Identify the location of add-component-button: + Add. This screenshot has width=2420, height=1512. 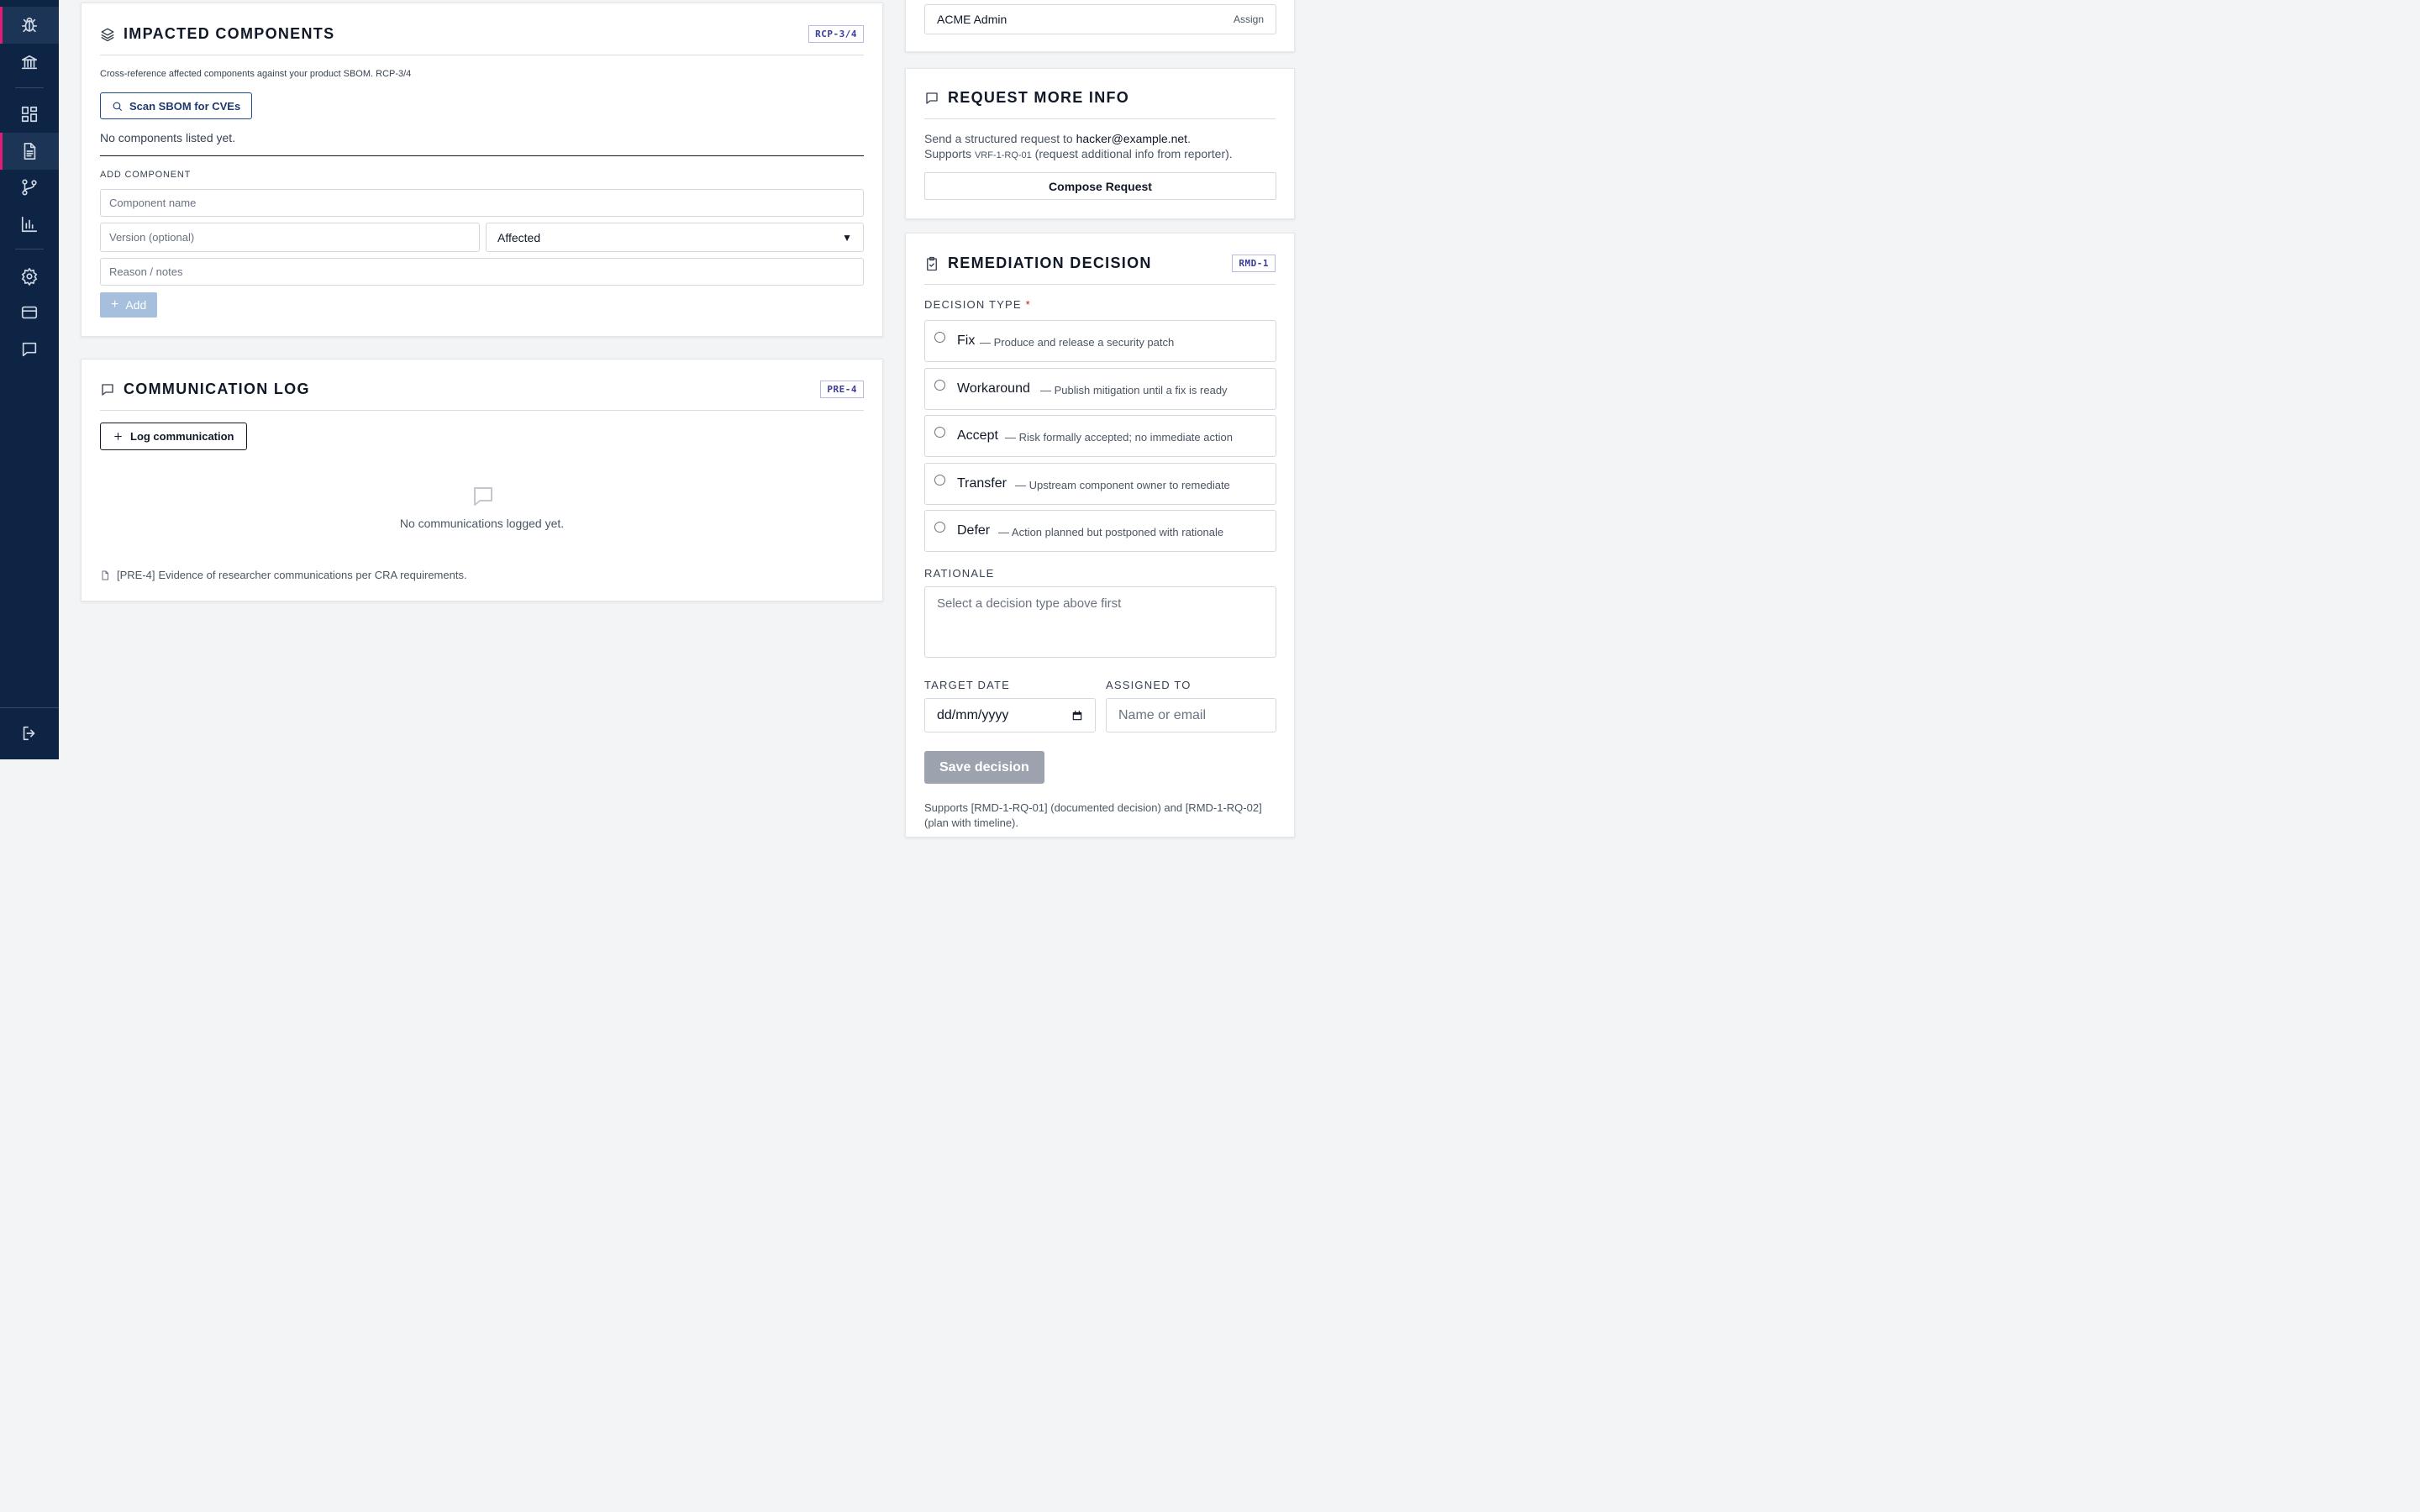
(129, 305).